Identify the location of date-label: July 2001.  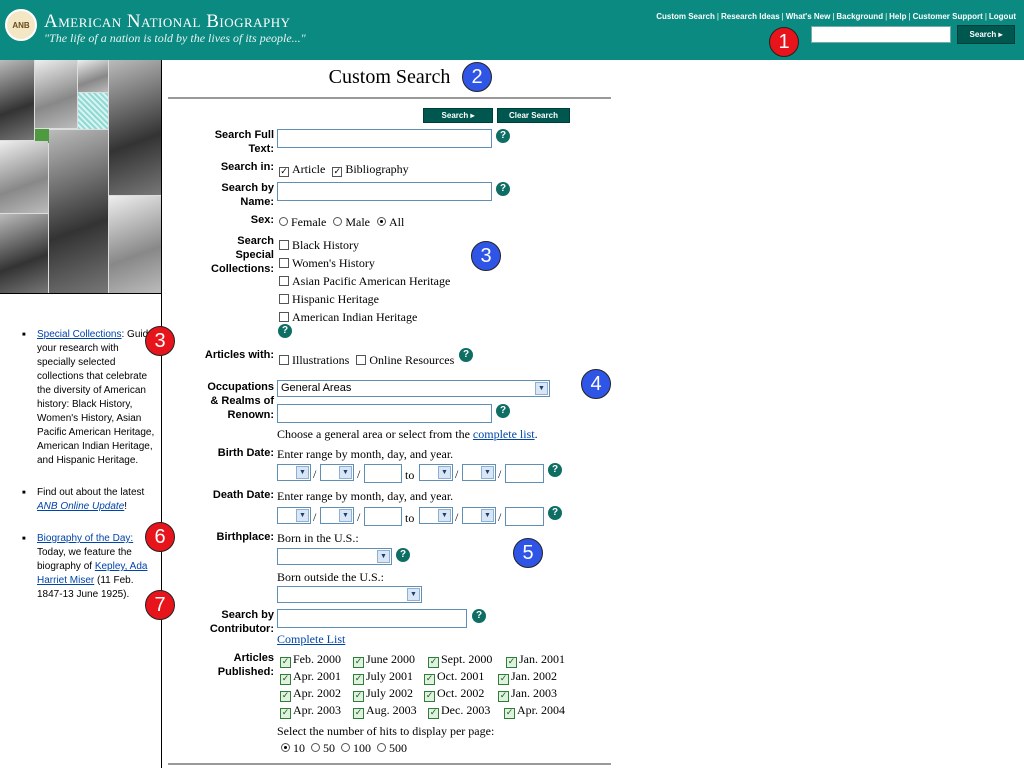
(390, 676).